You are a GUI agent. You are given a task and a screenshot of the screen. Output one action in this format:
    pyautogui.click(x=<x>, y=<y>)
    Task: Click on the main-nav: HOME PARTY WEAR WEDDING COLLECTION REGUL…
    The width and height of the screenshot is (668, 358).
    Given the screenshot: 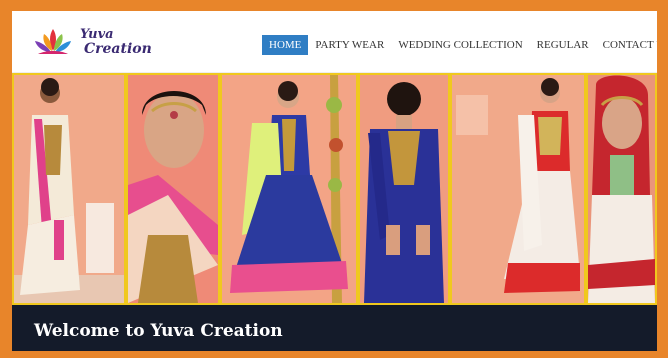 What is the action you would take?
    pyautogui.click(x=459, y=45)
    